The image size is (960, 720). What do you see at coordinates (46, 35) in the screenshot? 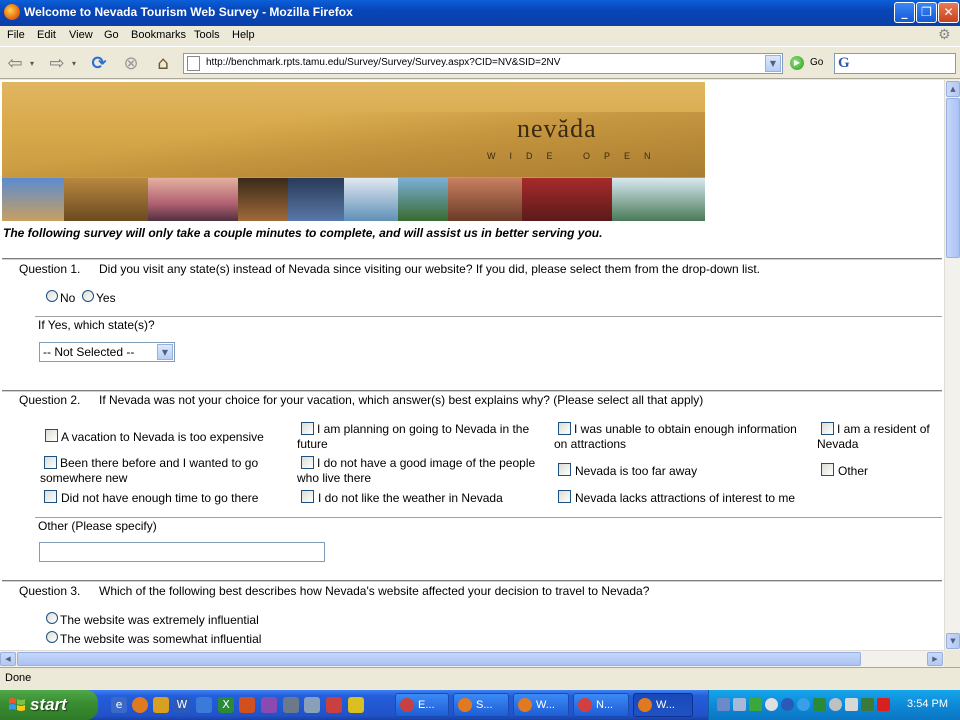
I see `menu-edit: Edit` at bounding box center [46, 35].